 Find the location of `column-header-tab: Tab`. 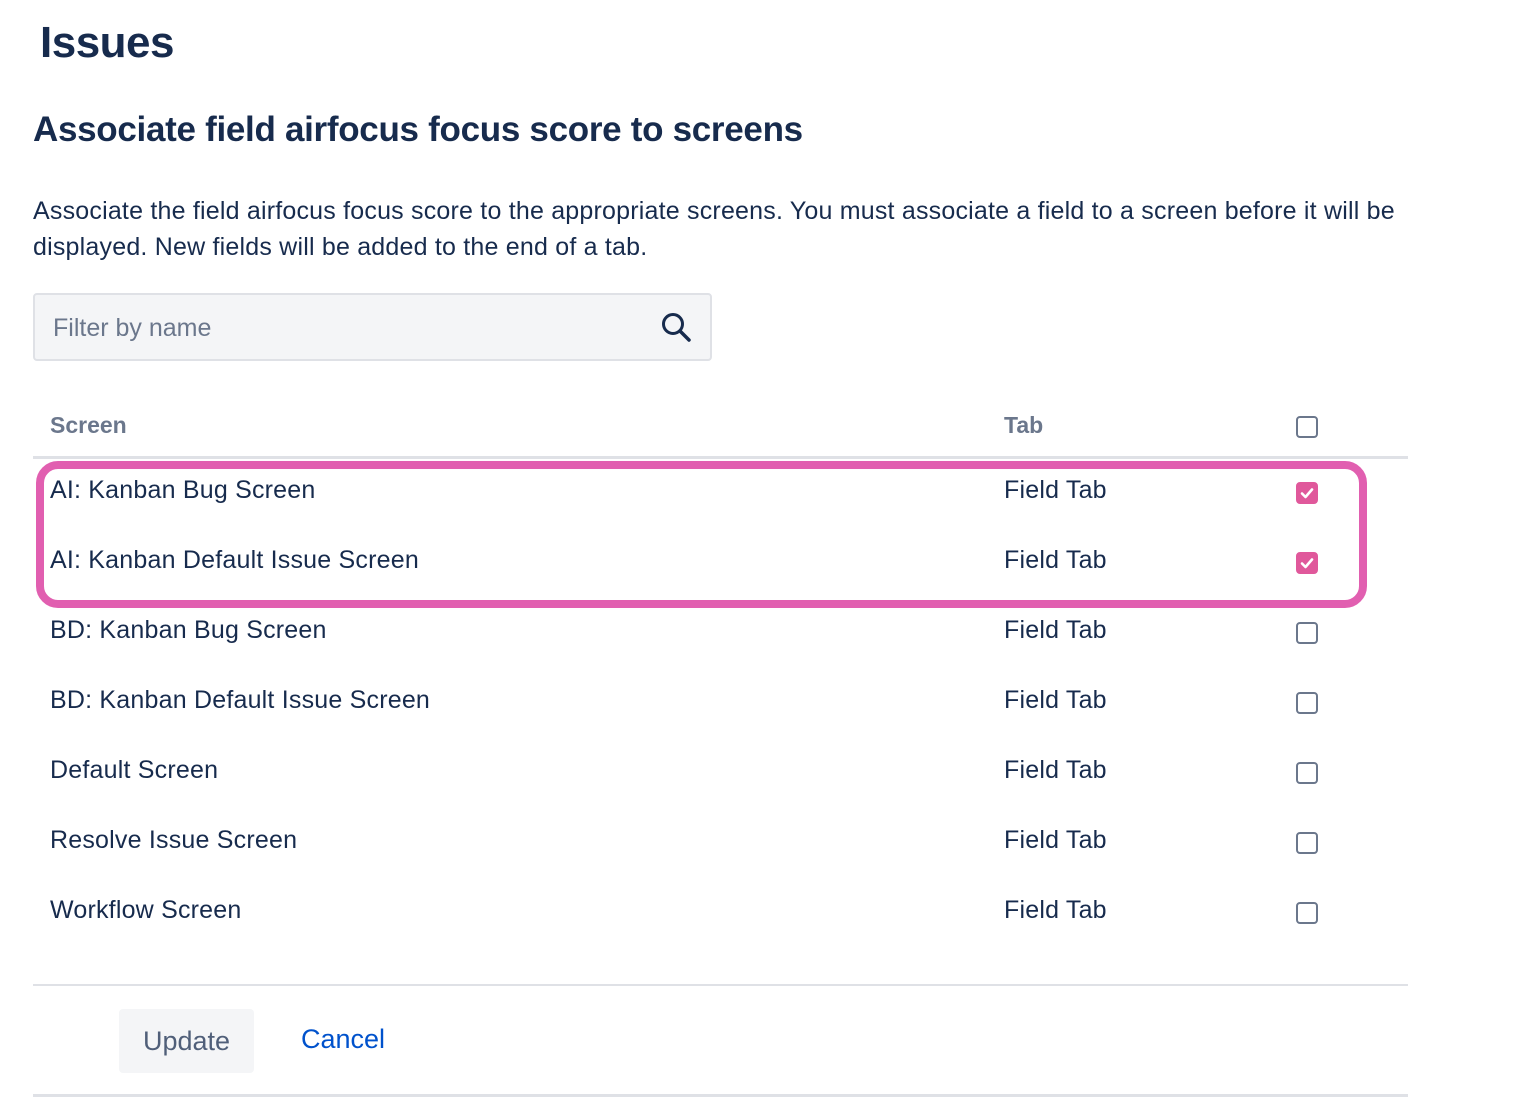

column-header-tab: Tab is located at coordinates (1024, 425).